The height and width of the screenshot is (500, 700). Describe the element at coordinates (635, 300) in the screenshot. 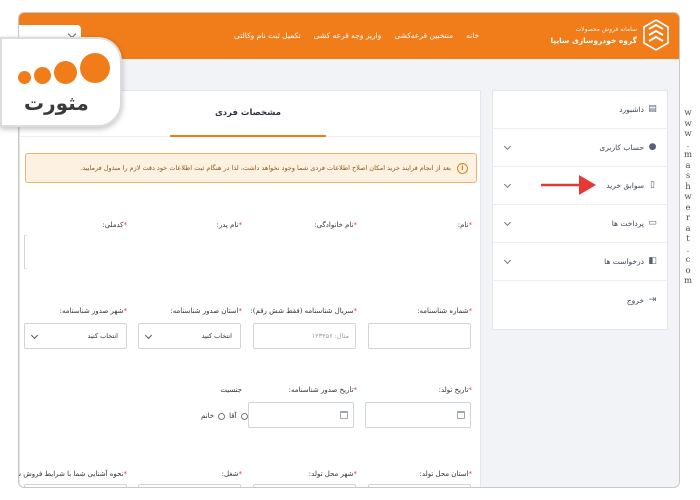

I see `sidebar-item-label: خروج` at that location.